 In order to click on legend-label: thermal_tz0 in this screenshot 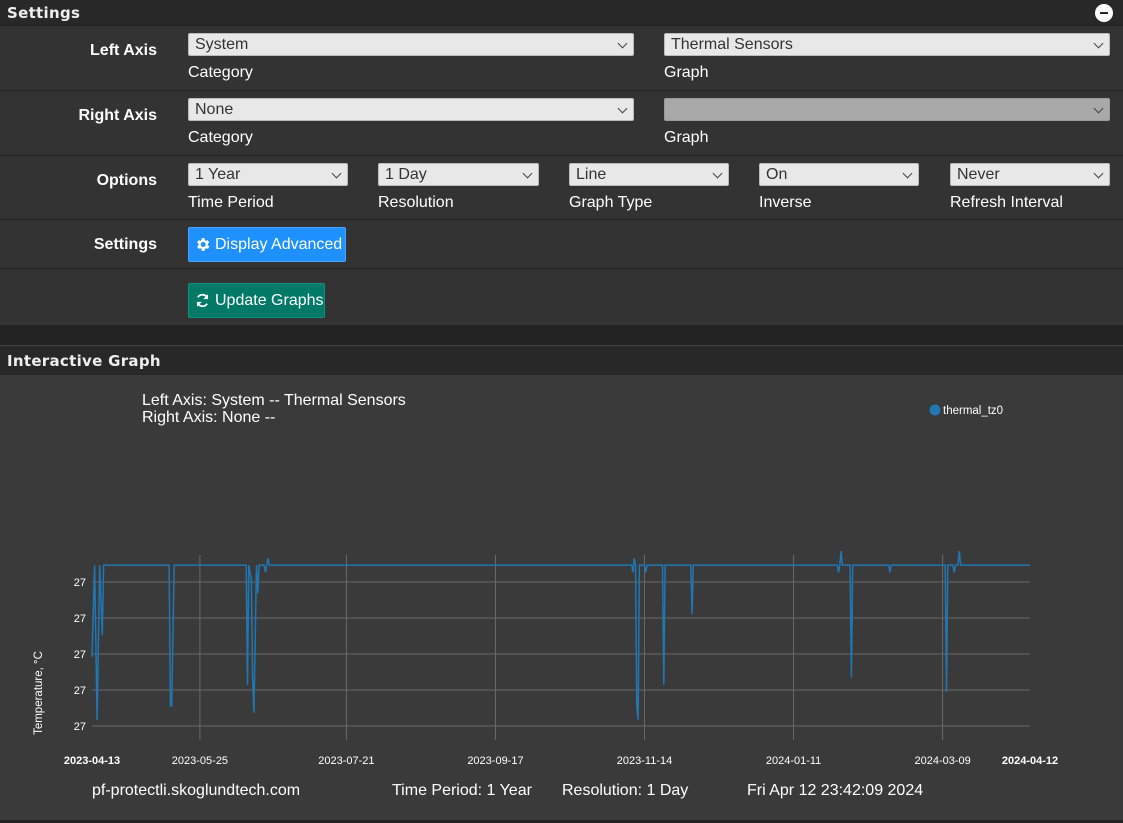, I will do `click(973, 411)`.